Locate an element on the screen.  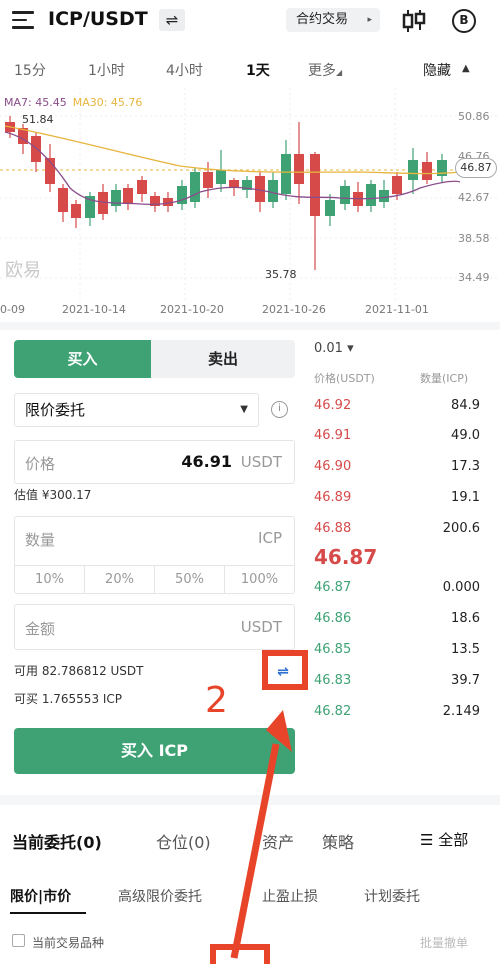
bid-price: 46.83 is located at coordinates (333, 680).